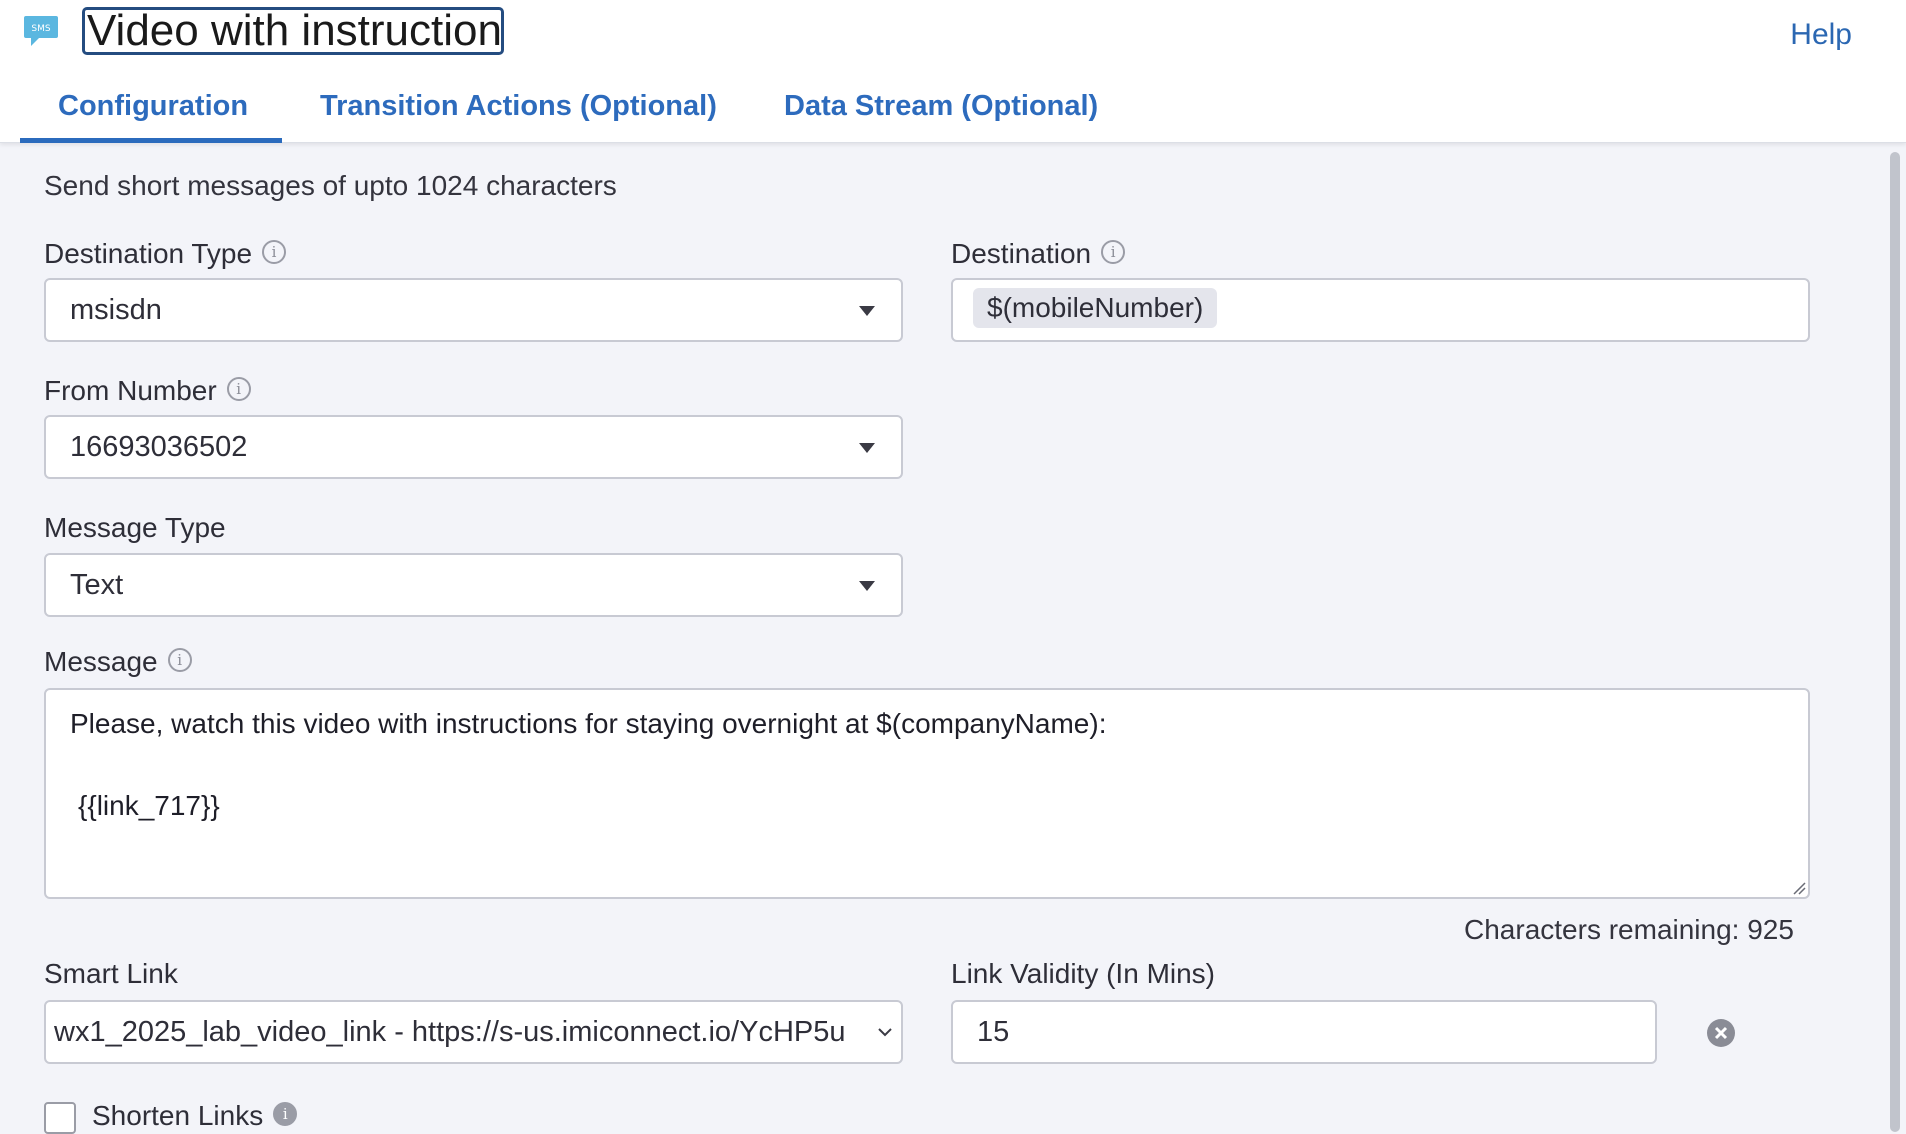 This screenshot has height=1134, width=1906. I want to click on smart-link-label: Smart Link, so click(111, 973).